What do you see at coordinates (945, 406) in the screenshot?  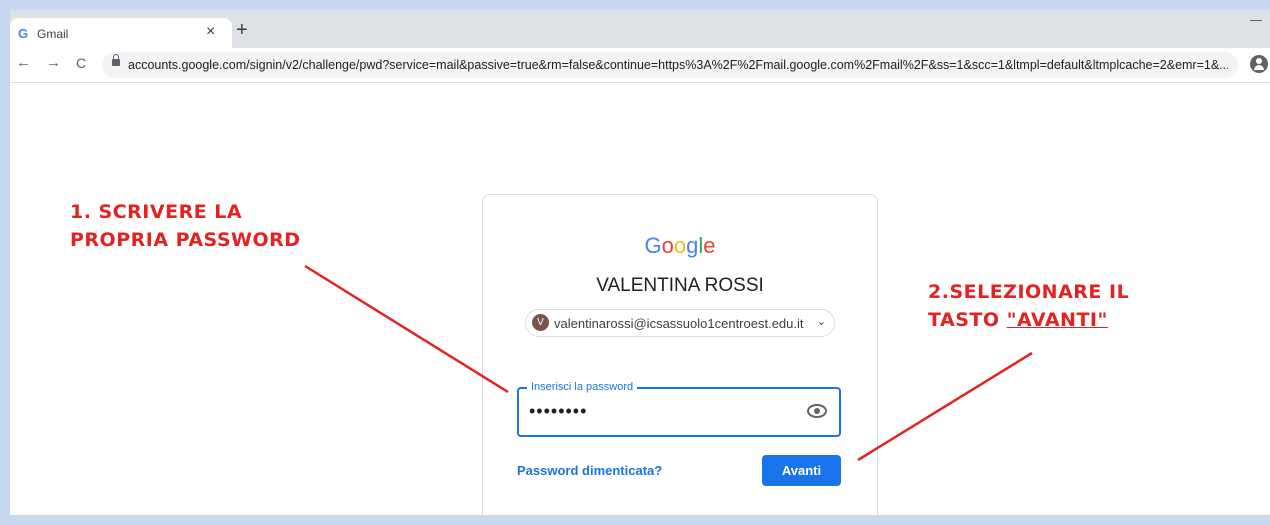 I see `arrow-to-next` at bounding box center [945, 406].